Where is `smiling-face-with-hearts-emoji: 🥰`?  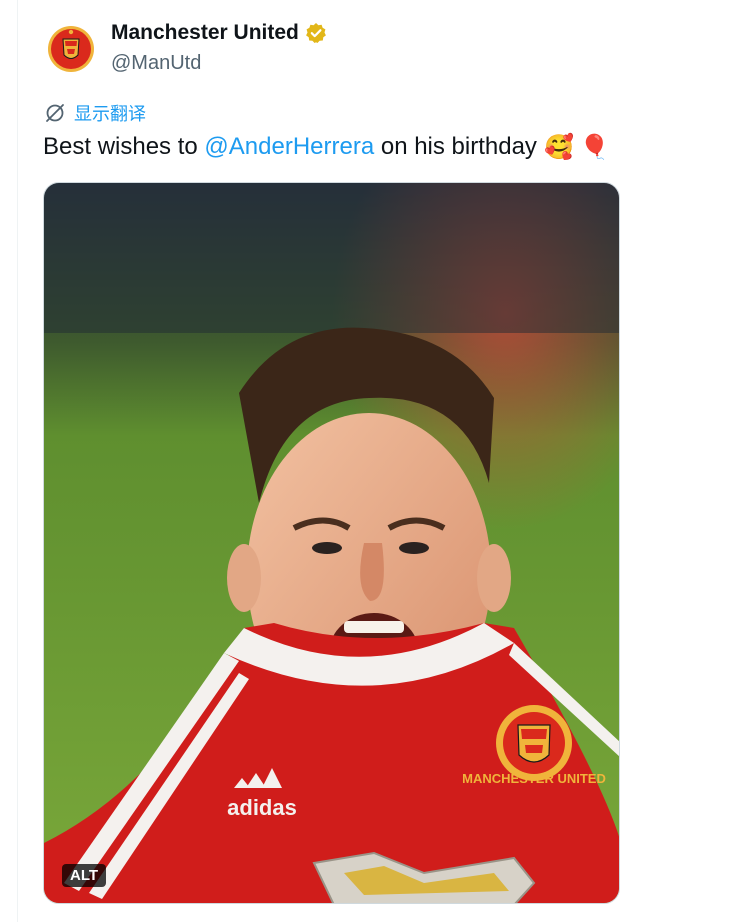 smiling-face-with-hearts-emoji: 🥰 is located at coordinates (558, 147).